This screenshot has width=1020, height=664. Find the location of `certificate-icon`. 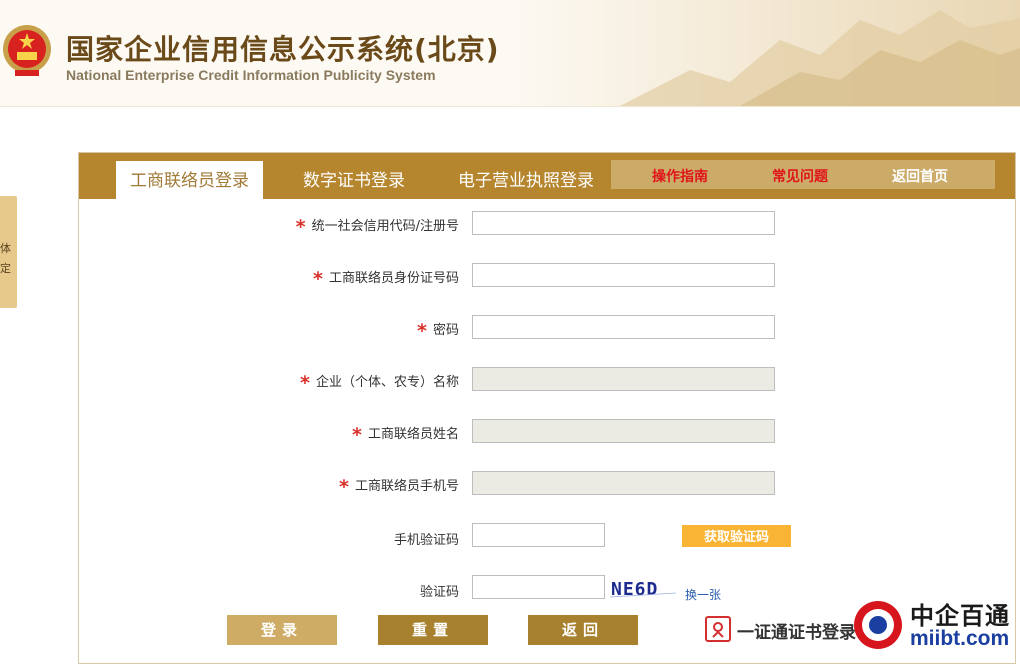

certificate-icon is located at coordinates (718, 629).